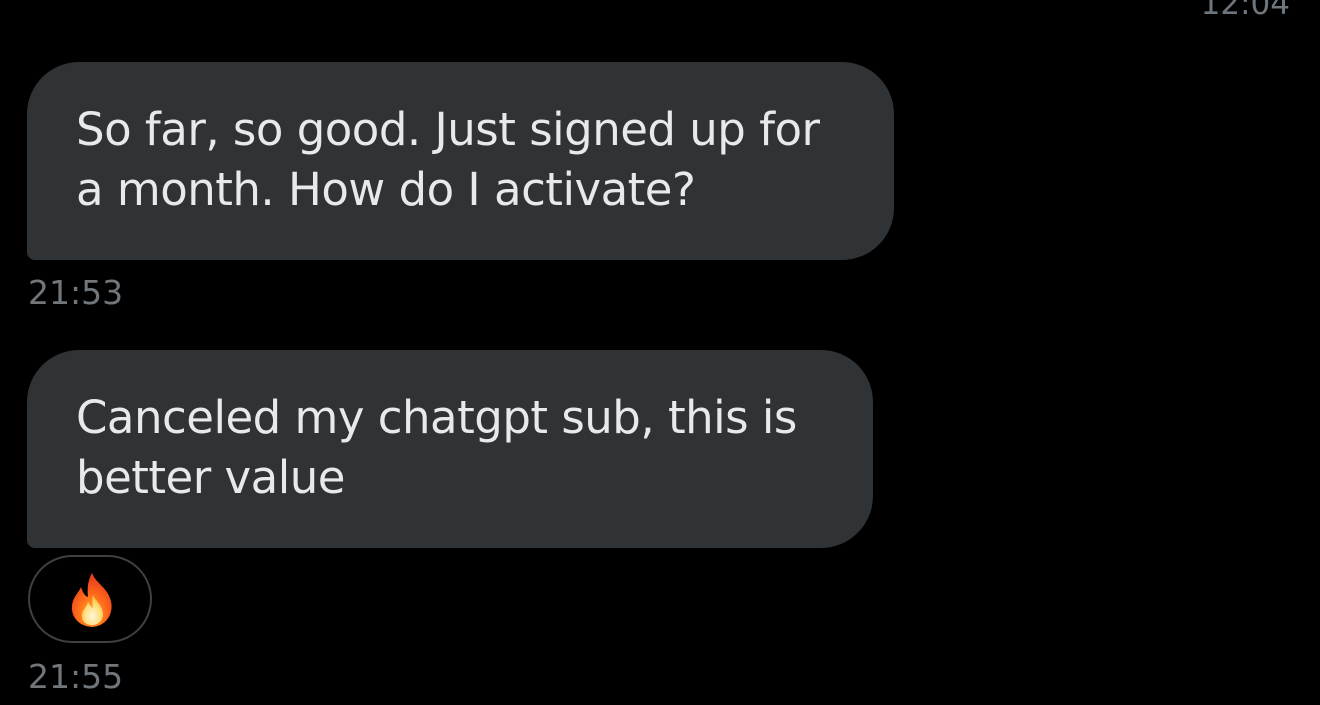  I want to click on fire-icon, so click(91, 600).